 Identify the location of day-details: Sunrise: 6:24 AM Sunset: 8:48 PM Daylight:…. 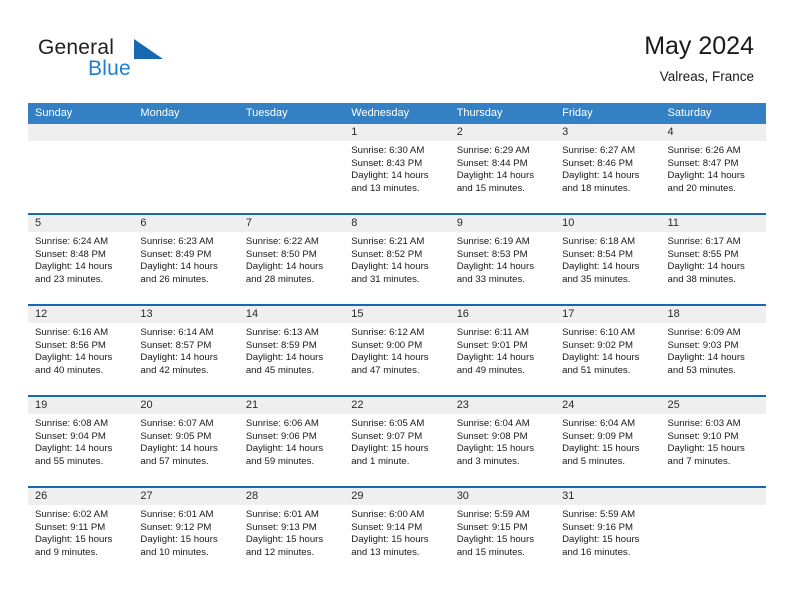
(80, 259).